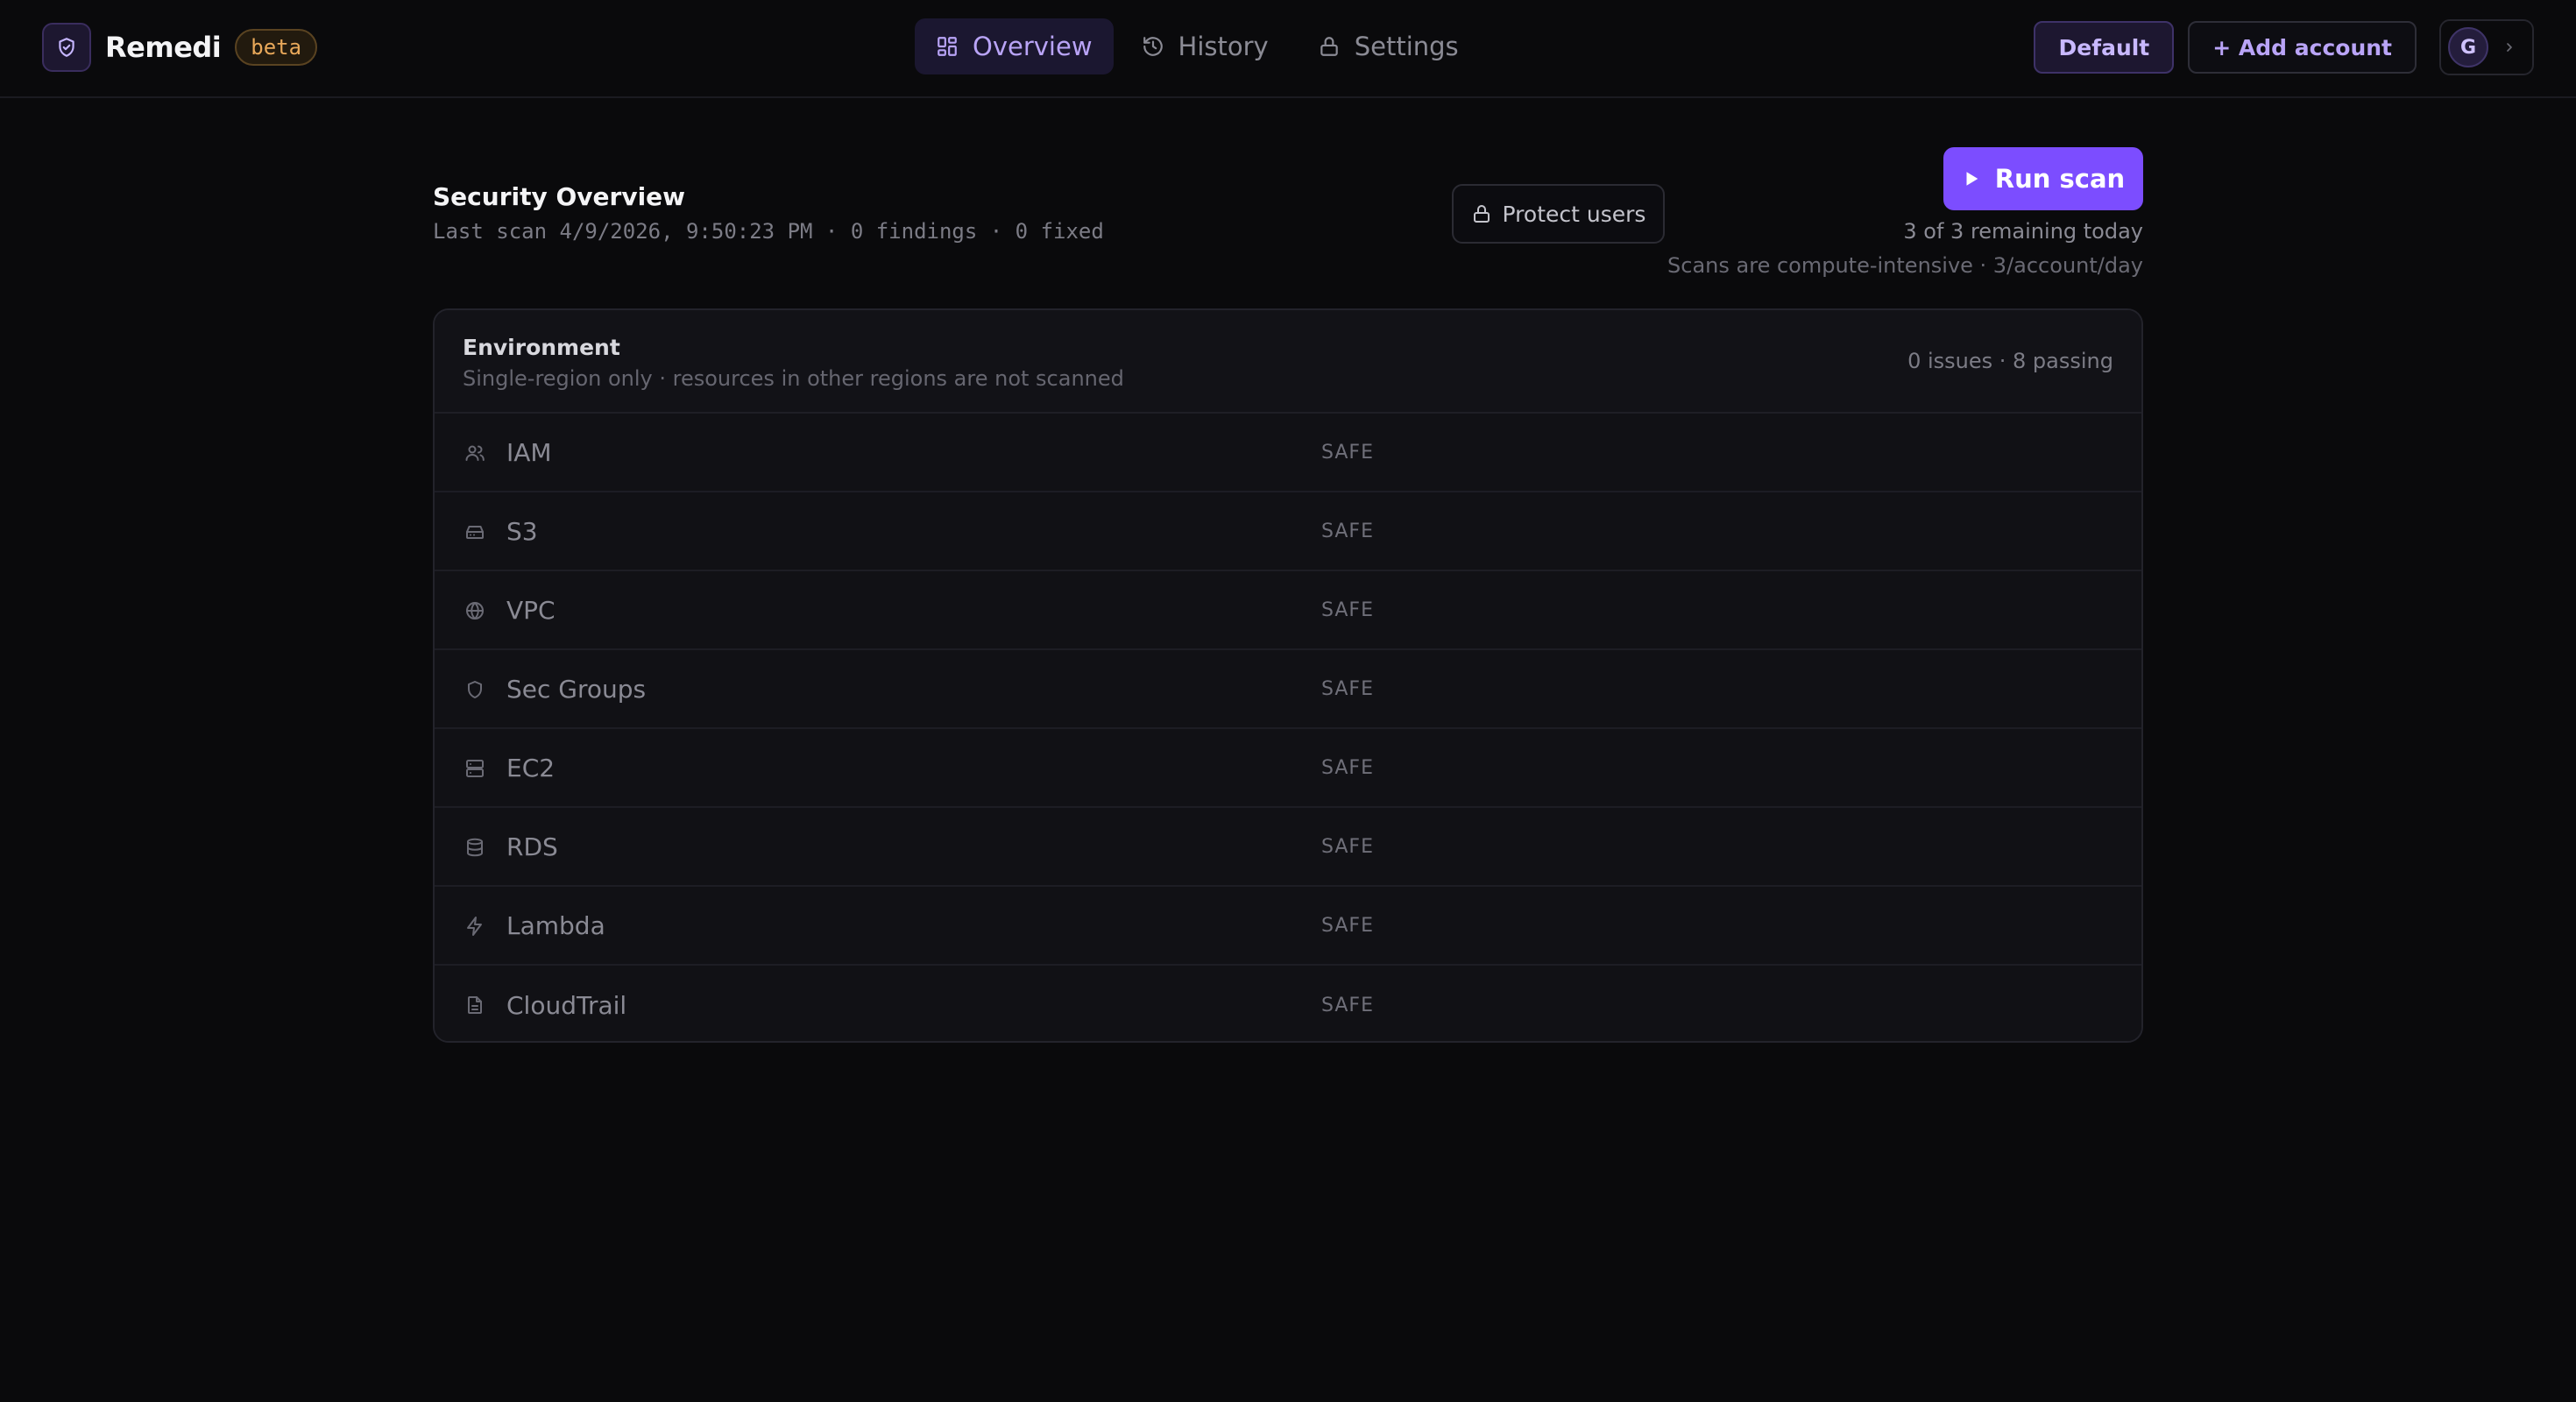  What do you see at coordinates (1223, 47) in the screenshot?
I see `tab-history-label: History` at bounding box center [1223, 47].